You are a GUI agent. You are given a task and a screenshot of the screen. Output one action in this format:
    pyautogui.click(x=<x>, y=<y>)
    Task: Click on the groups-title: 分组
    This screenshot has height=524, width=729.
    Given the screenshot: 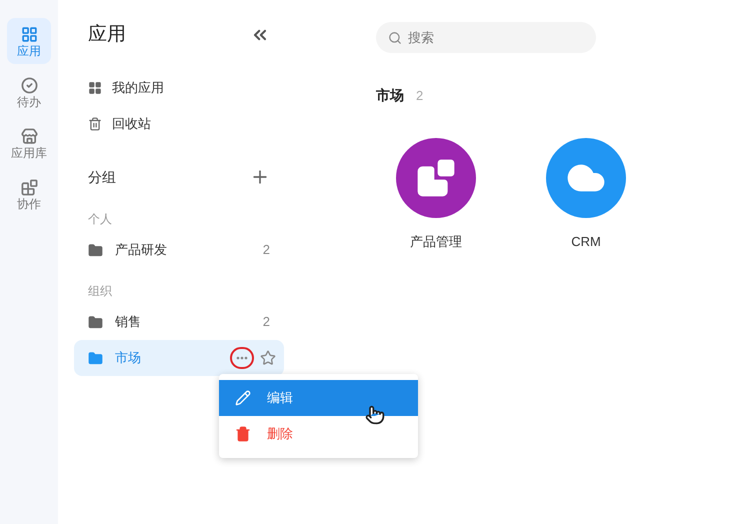 What is the action you would take?
    pyautogui.click(x=102, y=177)
    